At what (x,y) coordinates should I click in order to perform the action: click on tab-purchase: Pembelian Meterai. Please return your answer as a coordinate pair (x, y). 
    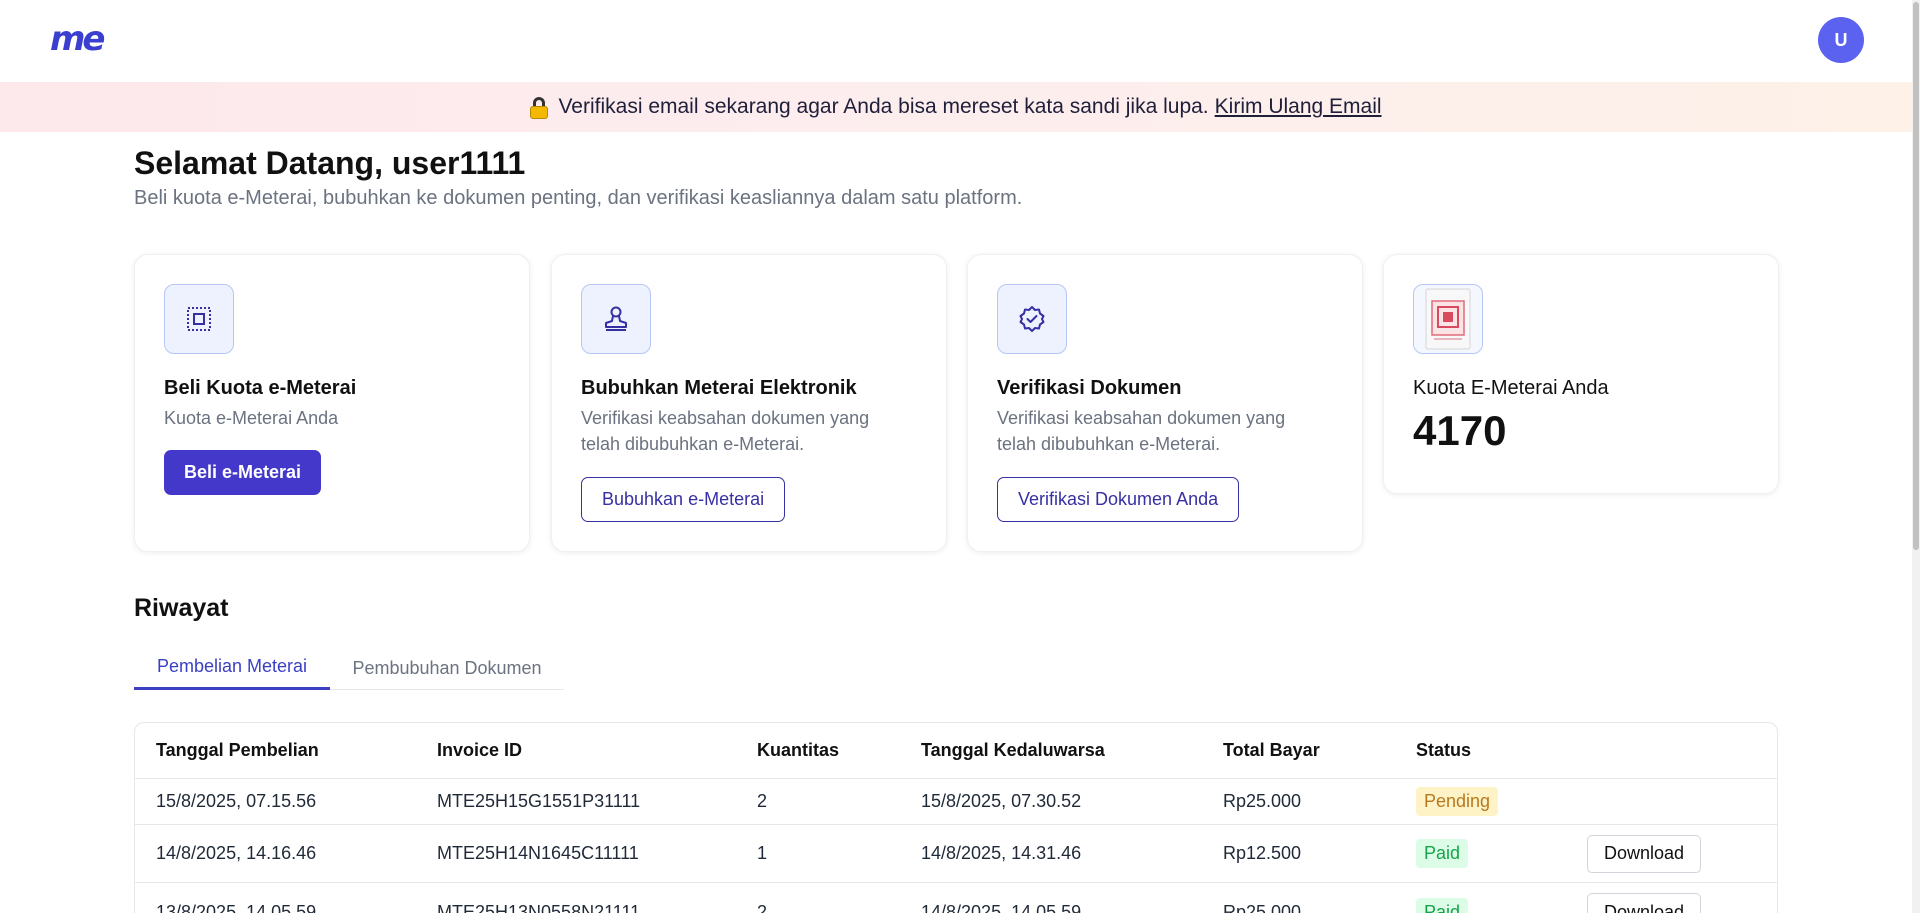
    Looking at the image, I should click on (232, 668).